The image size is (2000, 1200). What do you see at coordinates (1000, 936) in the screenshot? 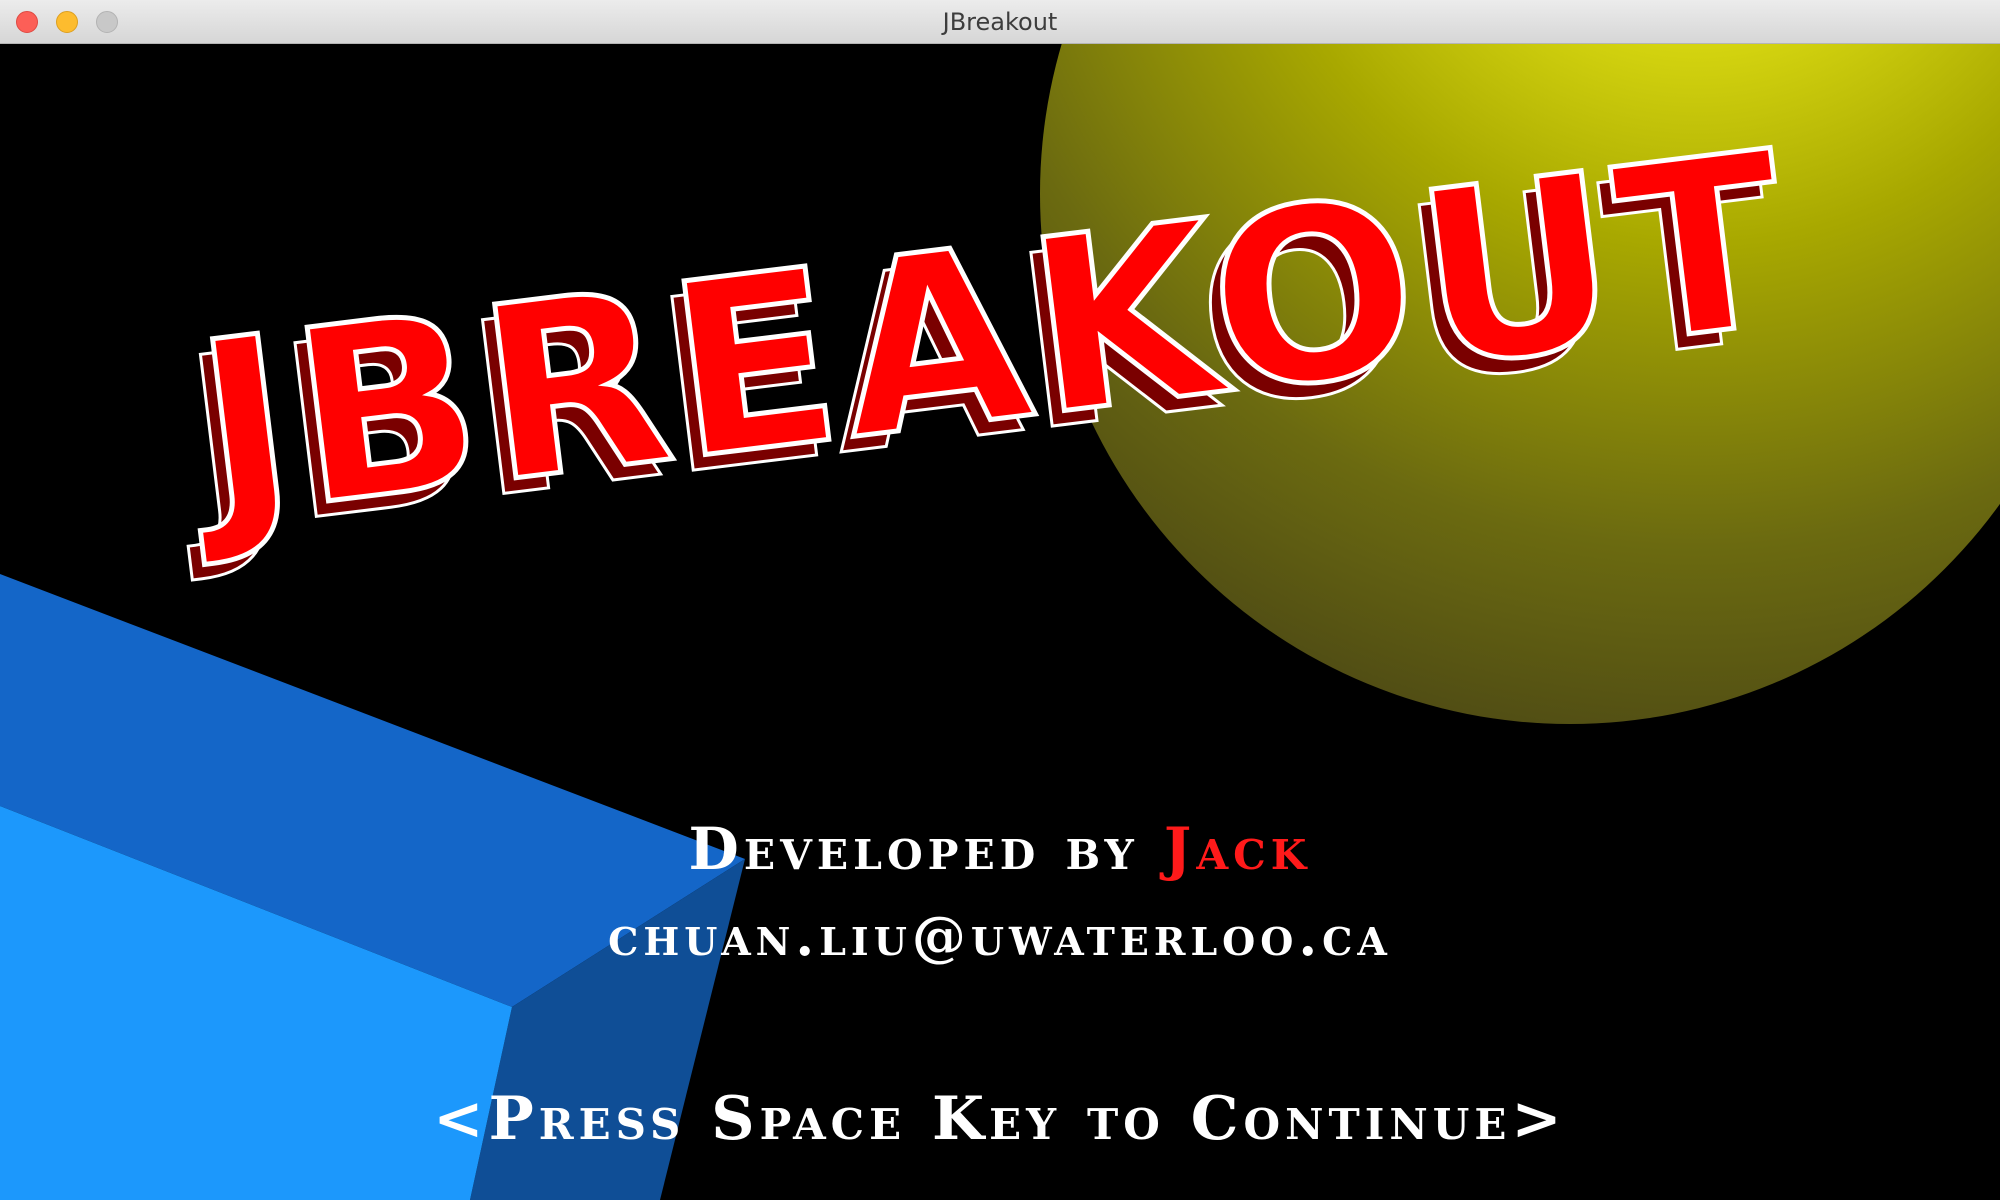
I see `author-email: chuan.liu@uwaterloo.ca` at bounding box center [1000, 936].